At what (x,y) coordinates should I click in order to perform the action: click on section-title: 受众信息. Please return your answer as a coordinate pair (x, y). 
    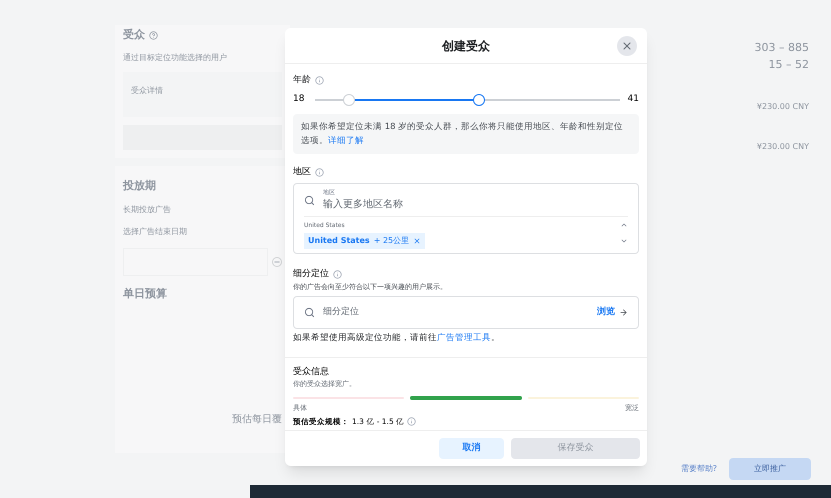
    Looking at the image, I should click on (311, 372).